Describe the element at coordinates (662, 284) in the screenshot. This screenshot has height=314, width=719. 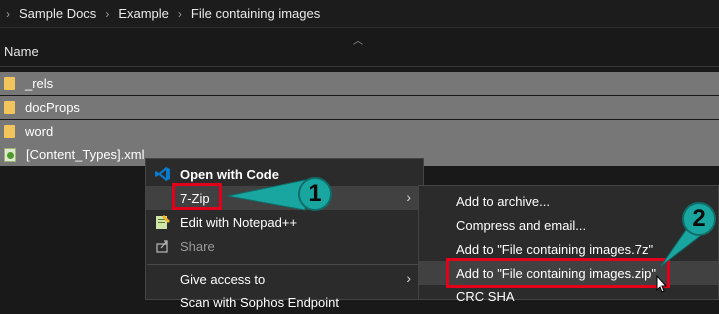
I see `mouse-cursor-icon` at that location.